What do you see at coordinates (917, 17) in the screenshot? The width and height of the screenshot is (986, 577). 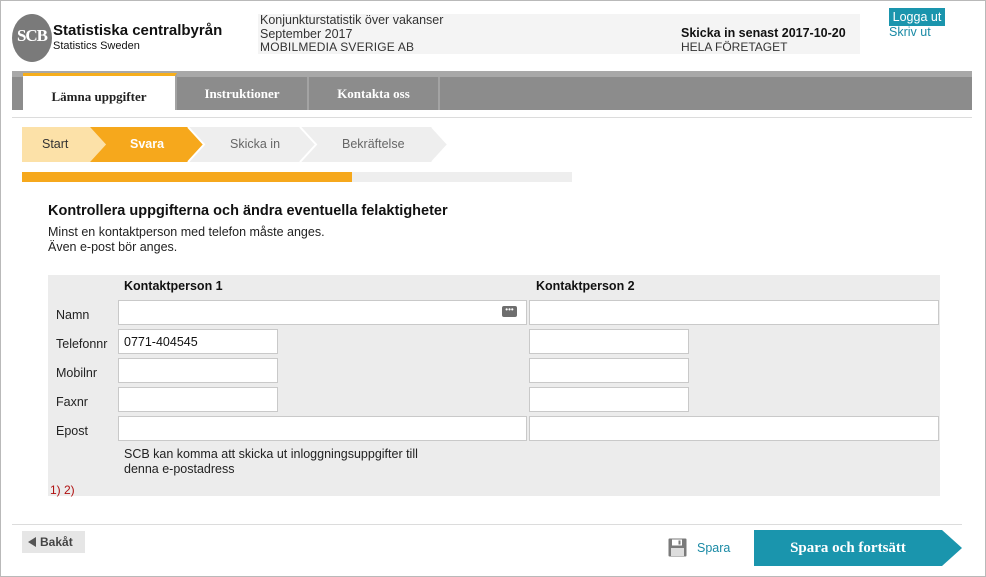 I see `logout-button: Logga ut` at bounding box center [917, 17].